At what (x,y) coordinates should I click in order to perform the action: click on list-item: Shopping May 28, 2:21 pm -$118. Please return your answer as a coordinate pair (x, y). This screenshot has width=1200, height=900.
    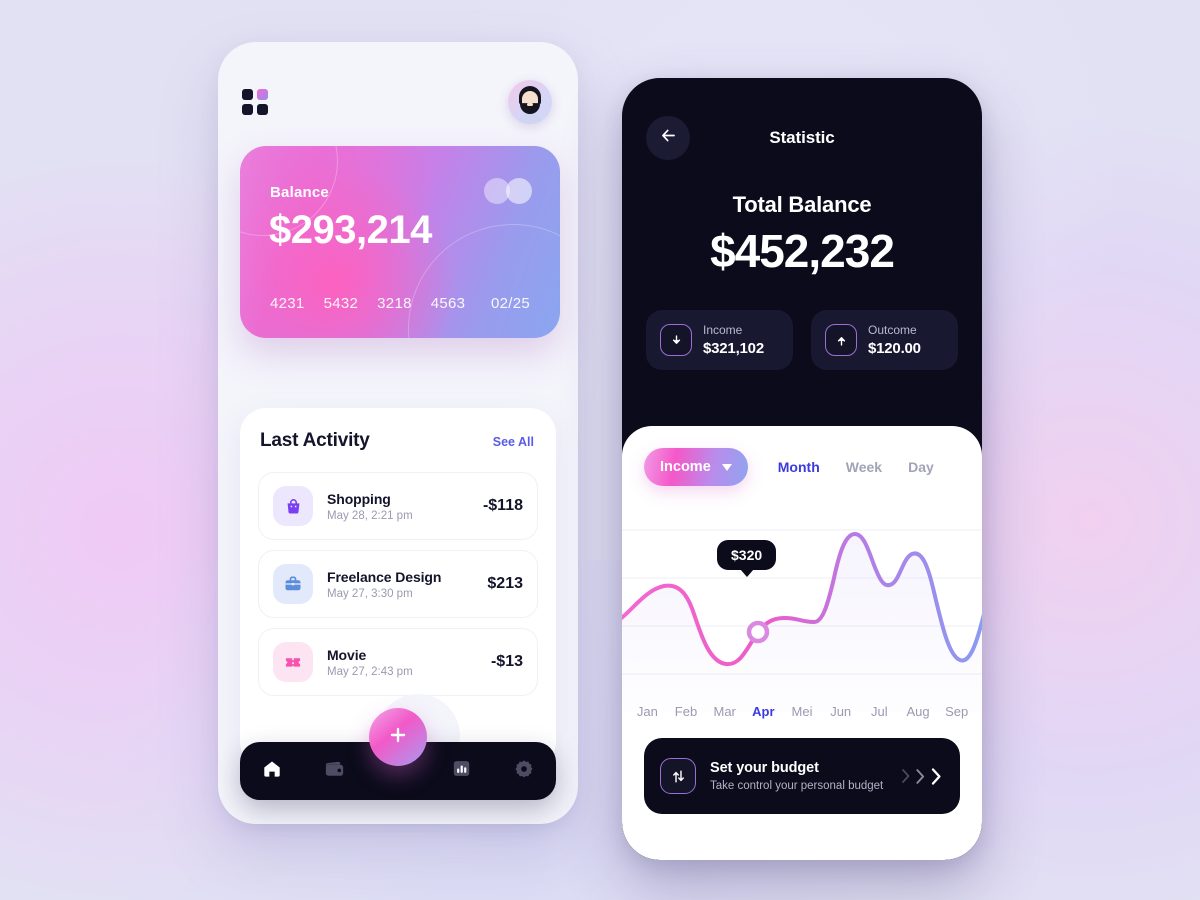
    Looking at the image, I should click on (398, 506).